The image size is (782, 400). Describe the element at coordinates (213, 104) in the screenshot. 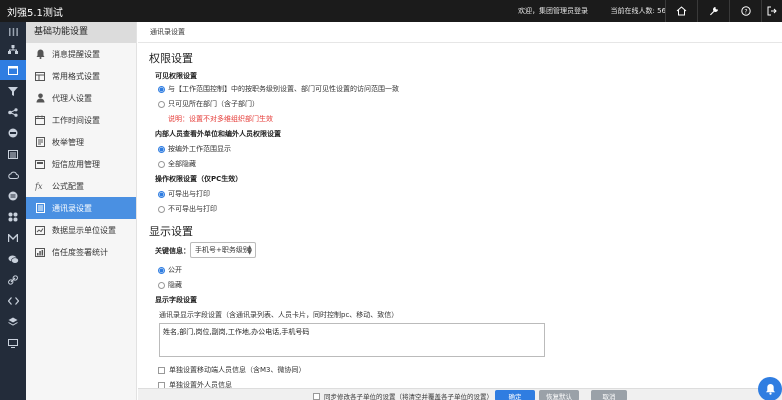

I see `option-label: 只可见所在部门（含子部门）` at that location.